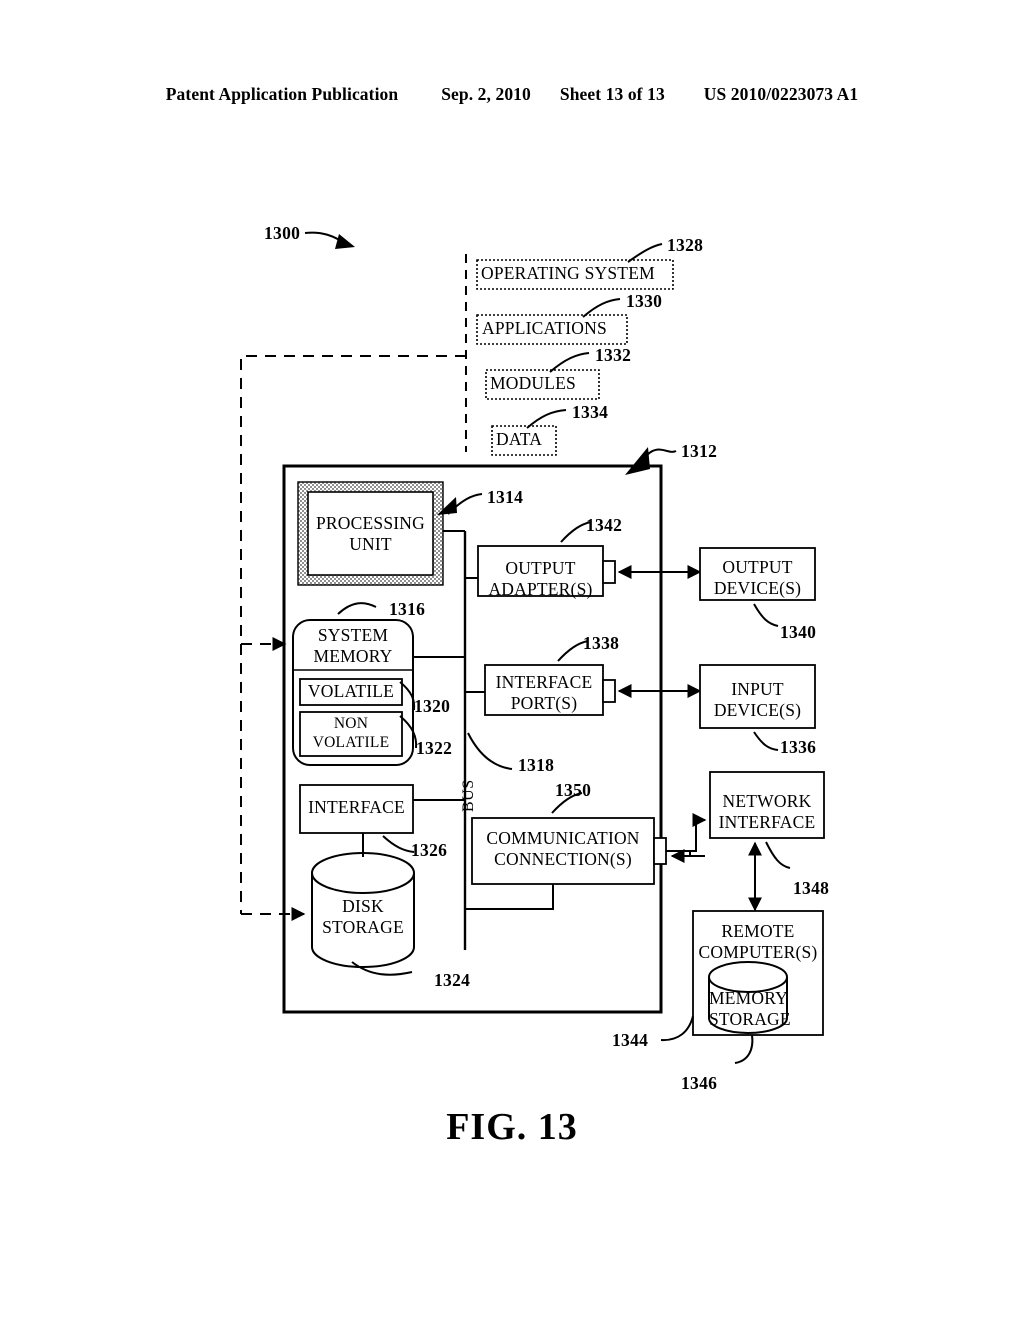  What do you see at coordinates (353, 645) in the screenshot?
I see `label-system-memory: SYSTEM MEMORY` at bounding box center [353, 645].